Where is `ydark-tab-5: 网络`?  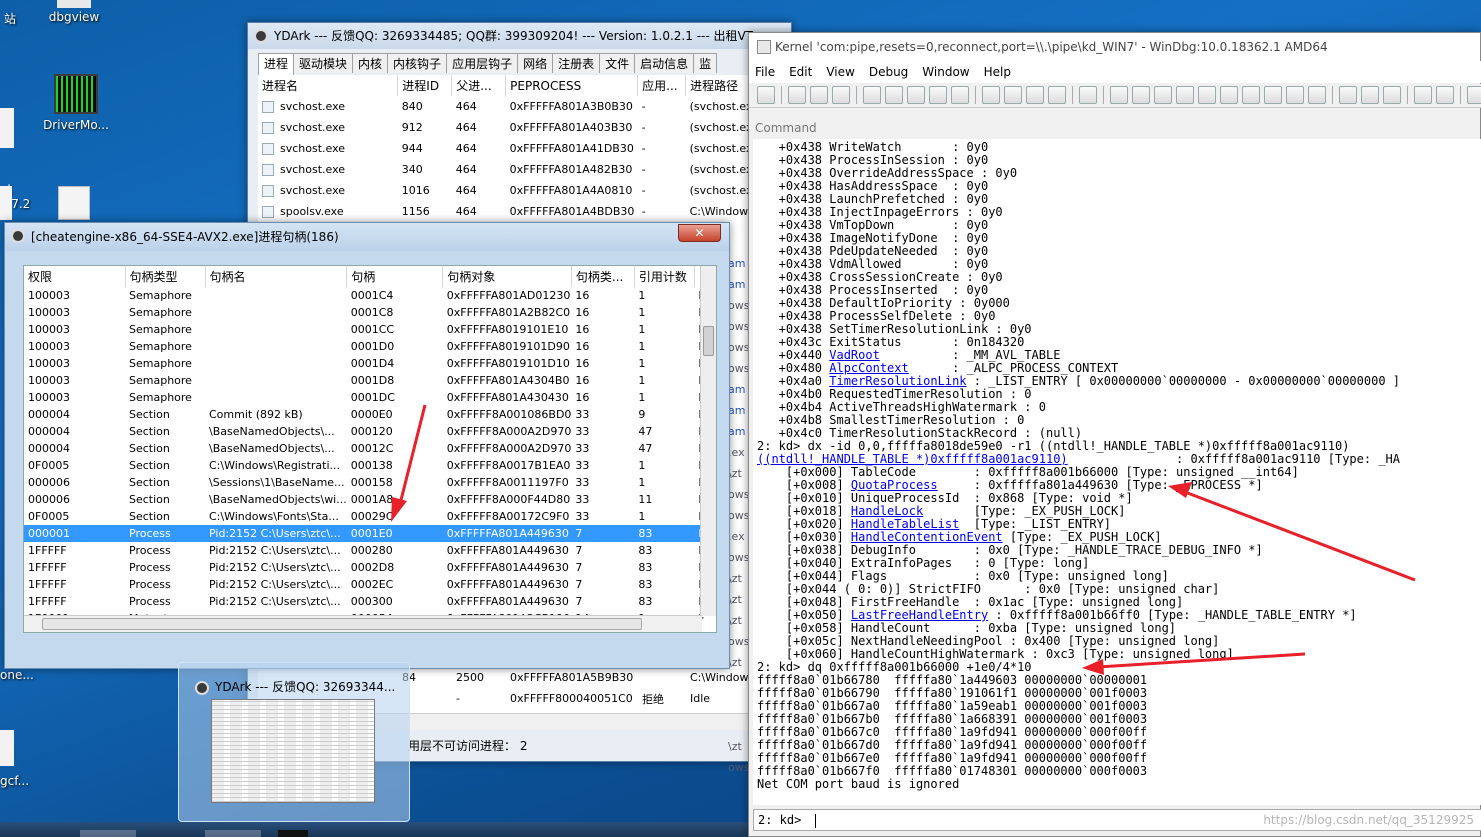 ydark-tab-5: 网络 is located at coordinates (535, 63).